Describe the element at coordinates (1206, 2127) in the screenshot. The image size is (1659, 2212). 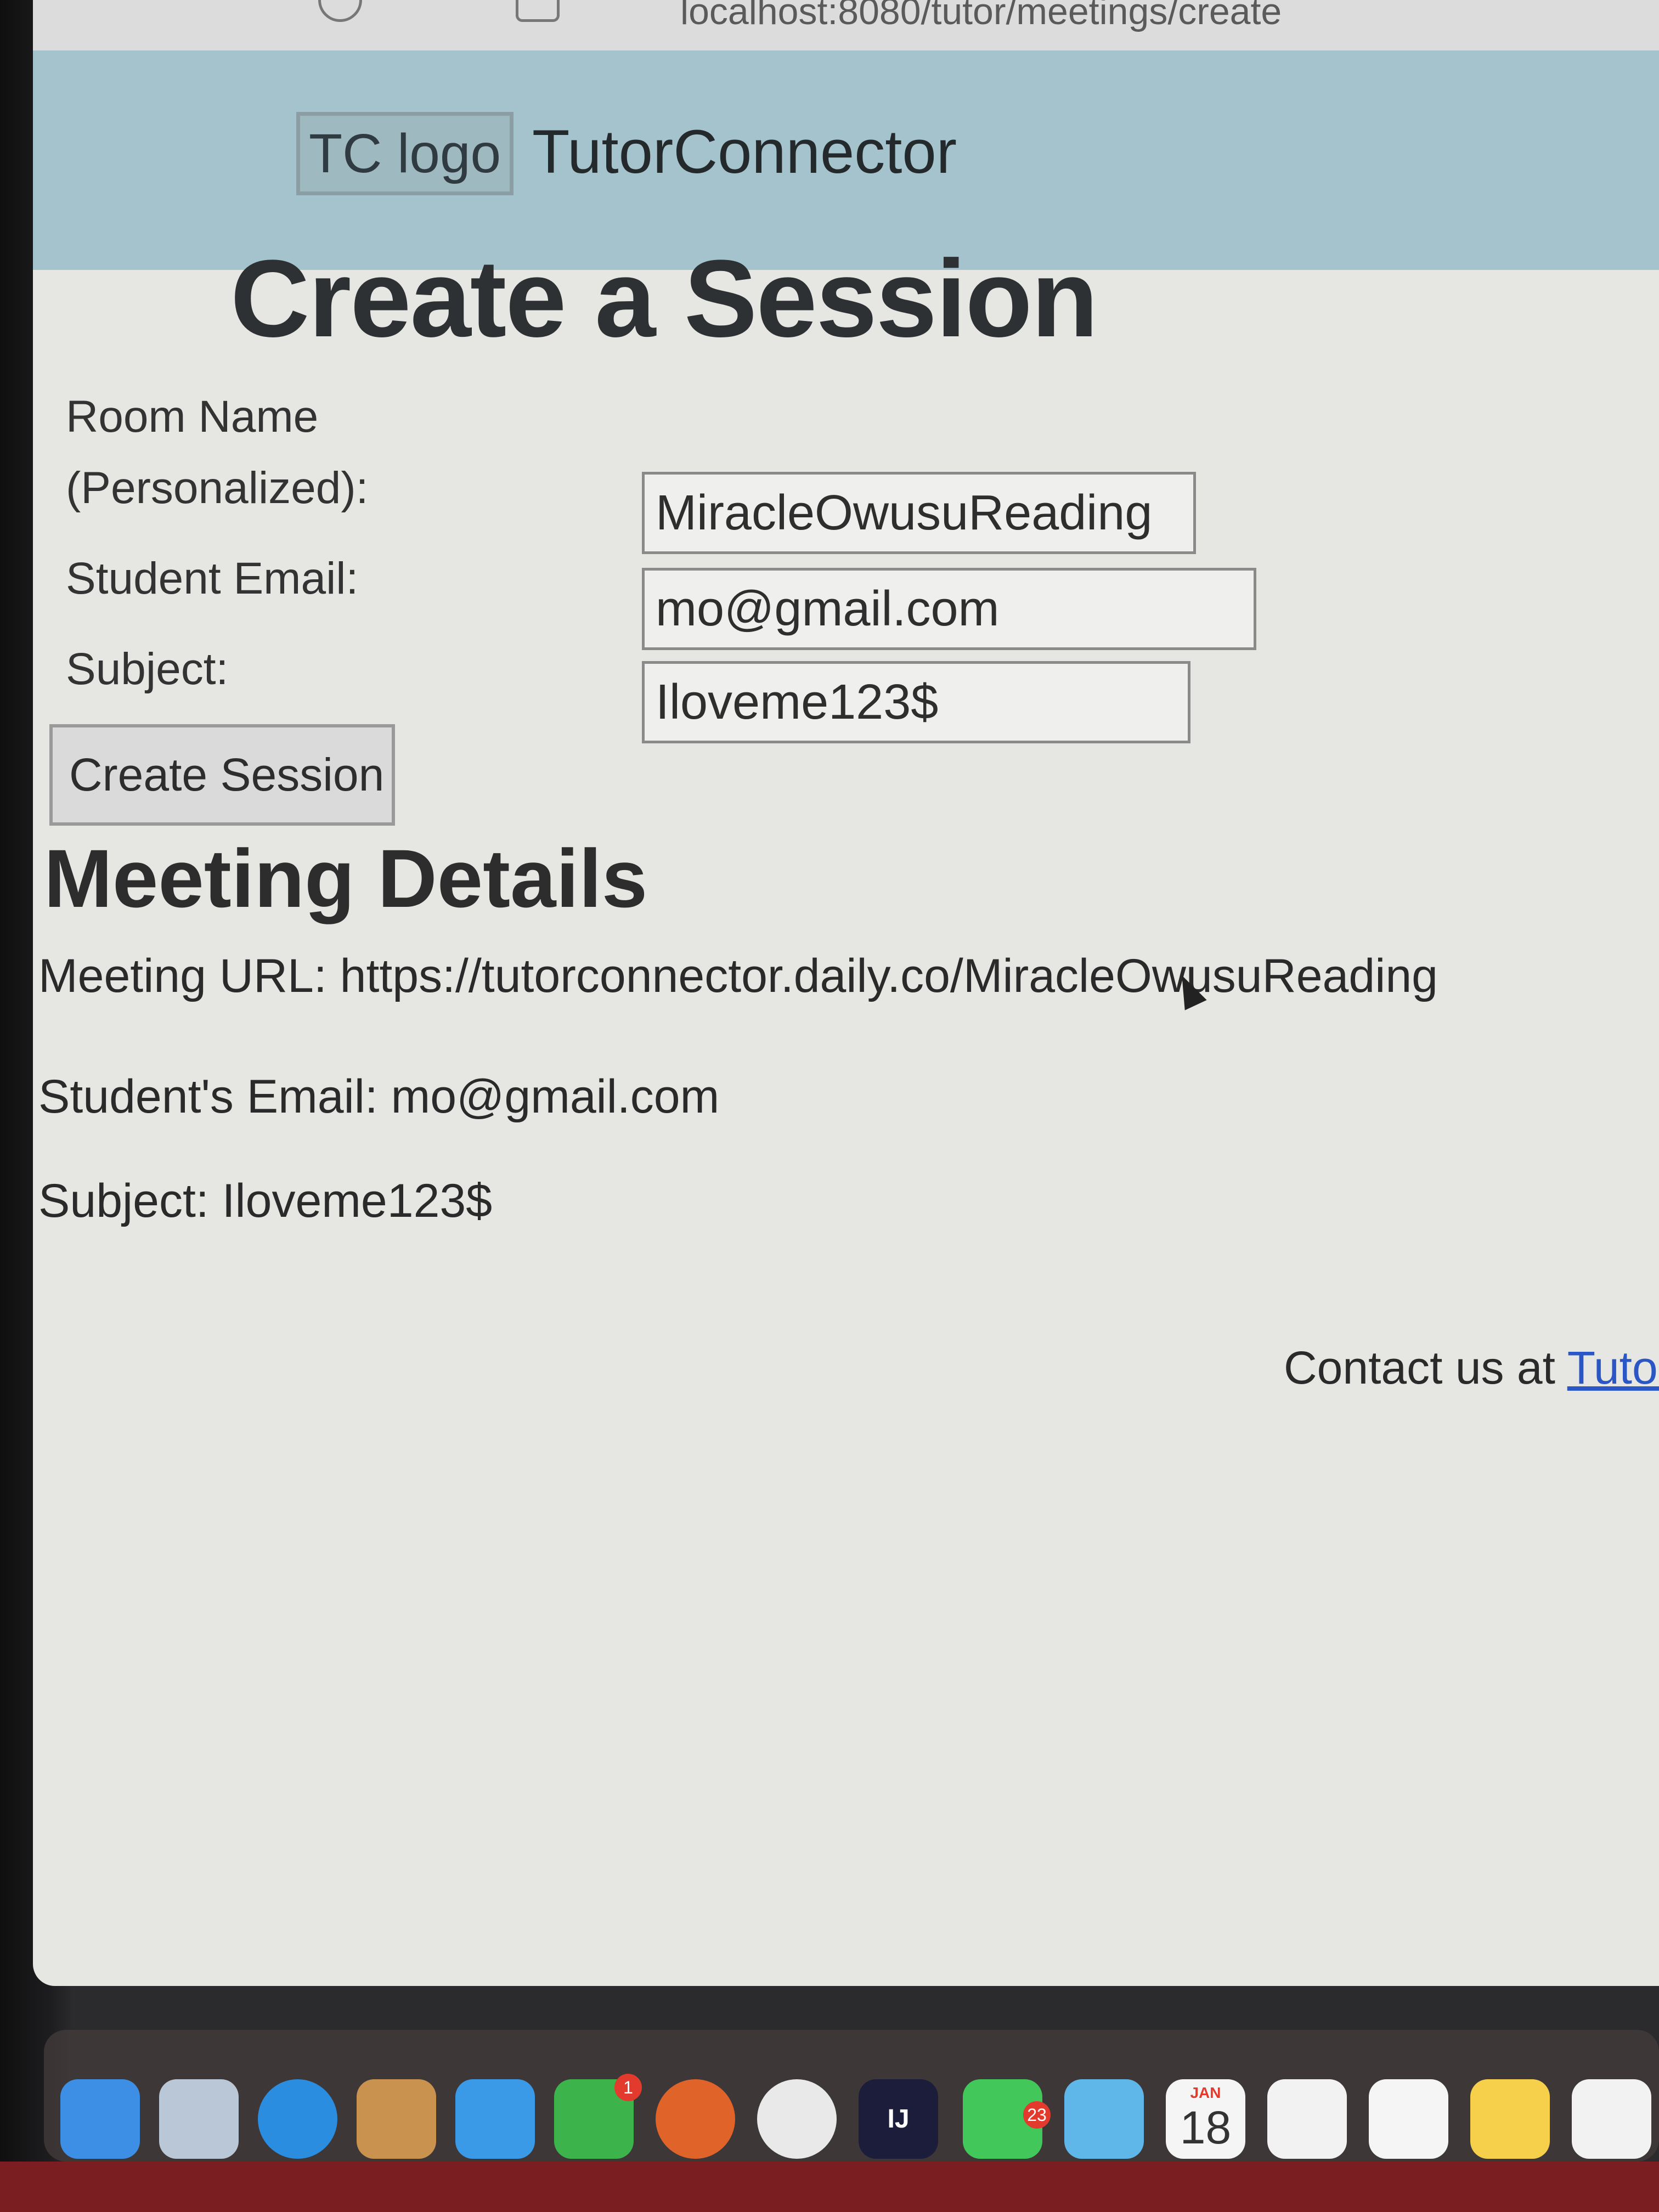
I see `calendar-day: 18` at that location.